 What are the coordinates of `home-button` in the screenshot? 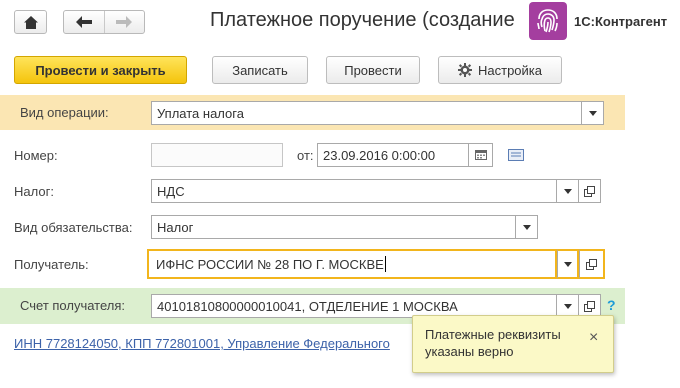 It's located at (30, 22).